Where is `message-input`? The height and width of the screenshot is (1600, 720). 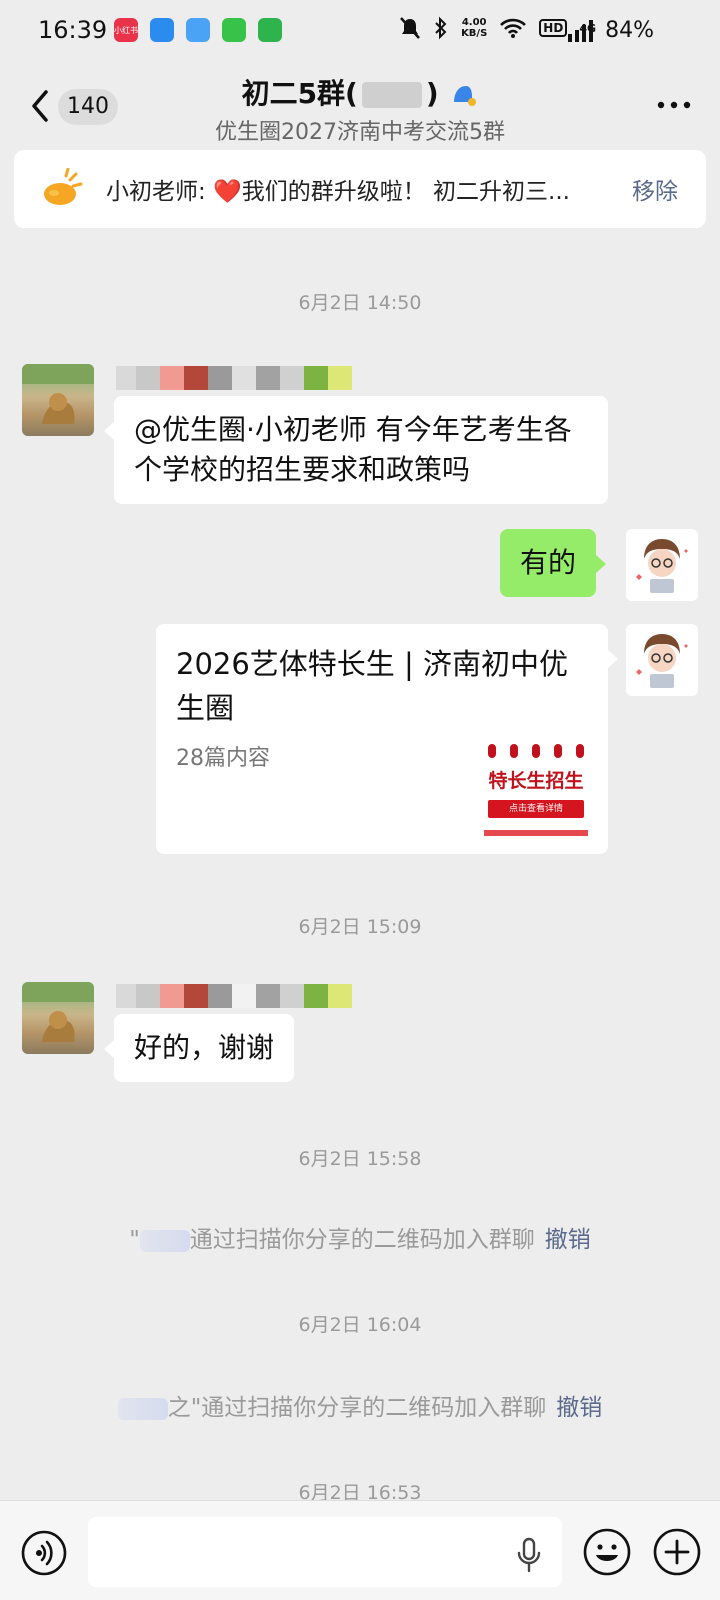
message-input is located at coordinates (325, 1552).